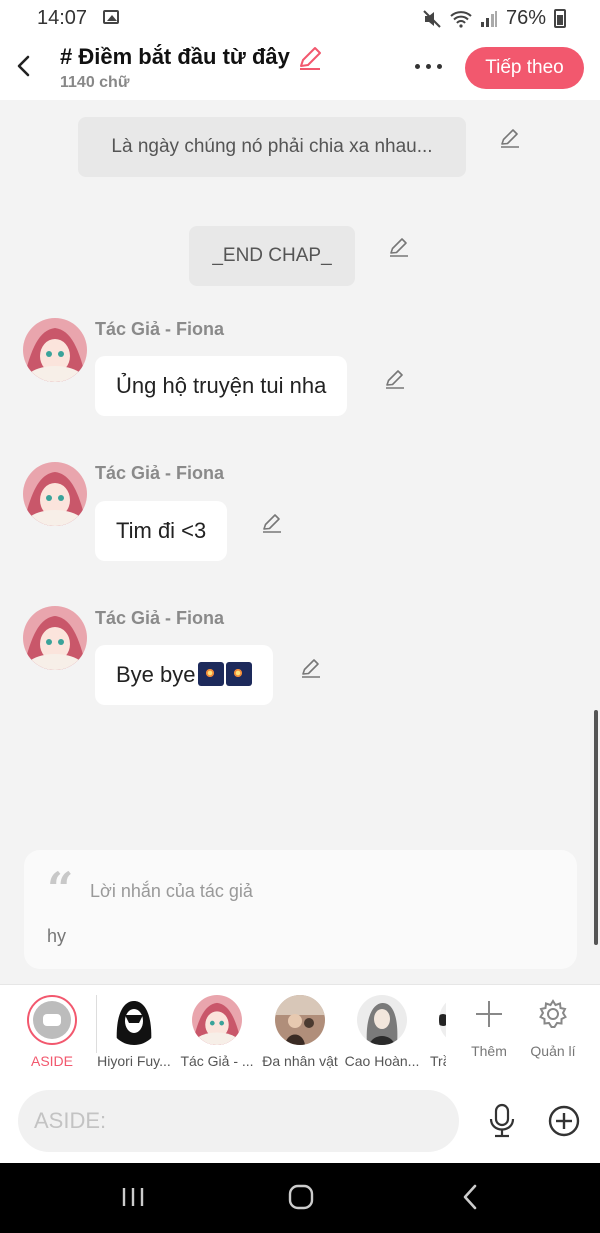 Image resolution: width=600 pixels, height=1233 pixels. I want to click on add-circle-icon, so click(564, 1121).